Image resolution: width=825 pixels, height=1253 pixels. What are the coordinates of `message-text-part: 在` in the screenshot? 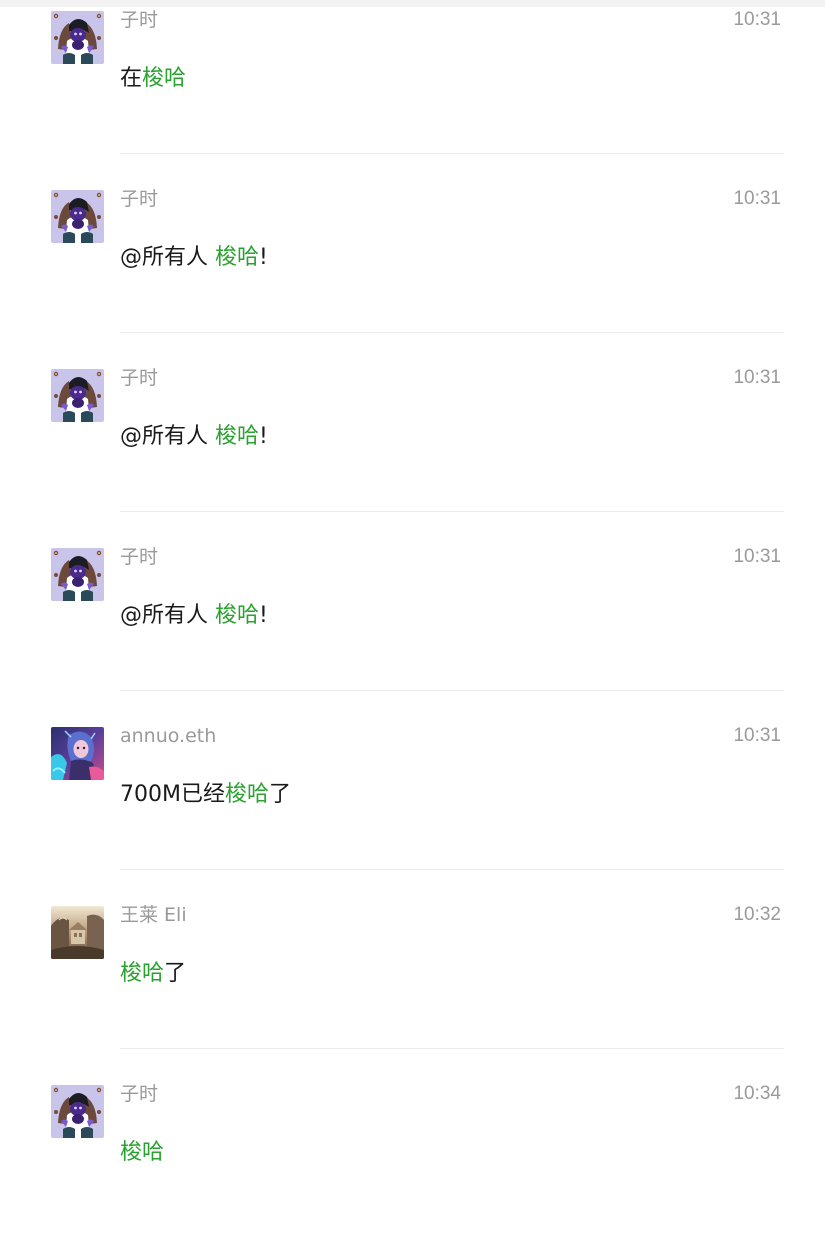 It's located at (131, 78).